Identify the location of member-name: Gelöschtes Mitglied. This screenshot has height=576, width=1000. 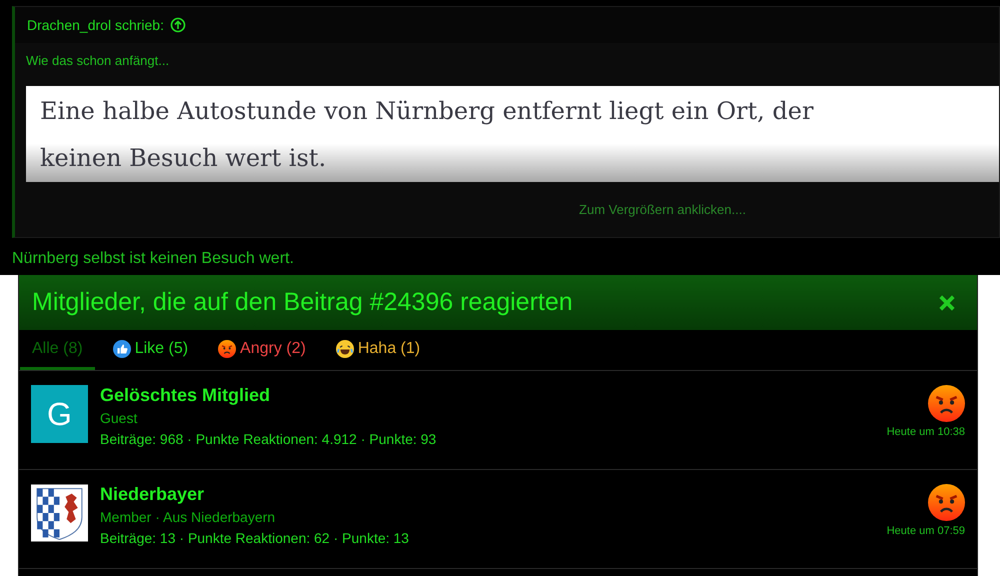
(493, 395).